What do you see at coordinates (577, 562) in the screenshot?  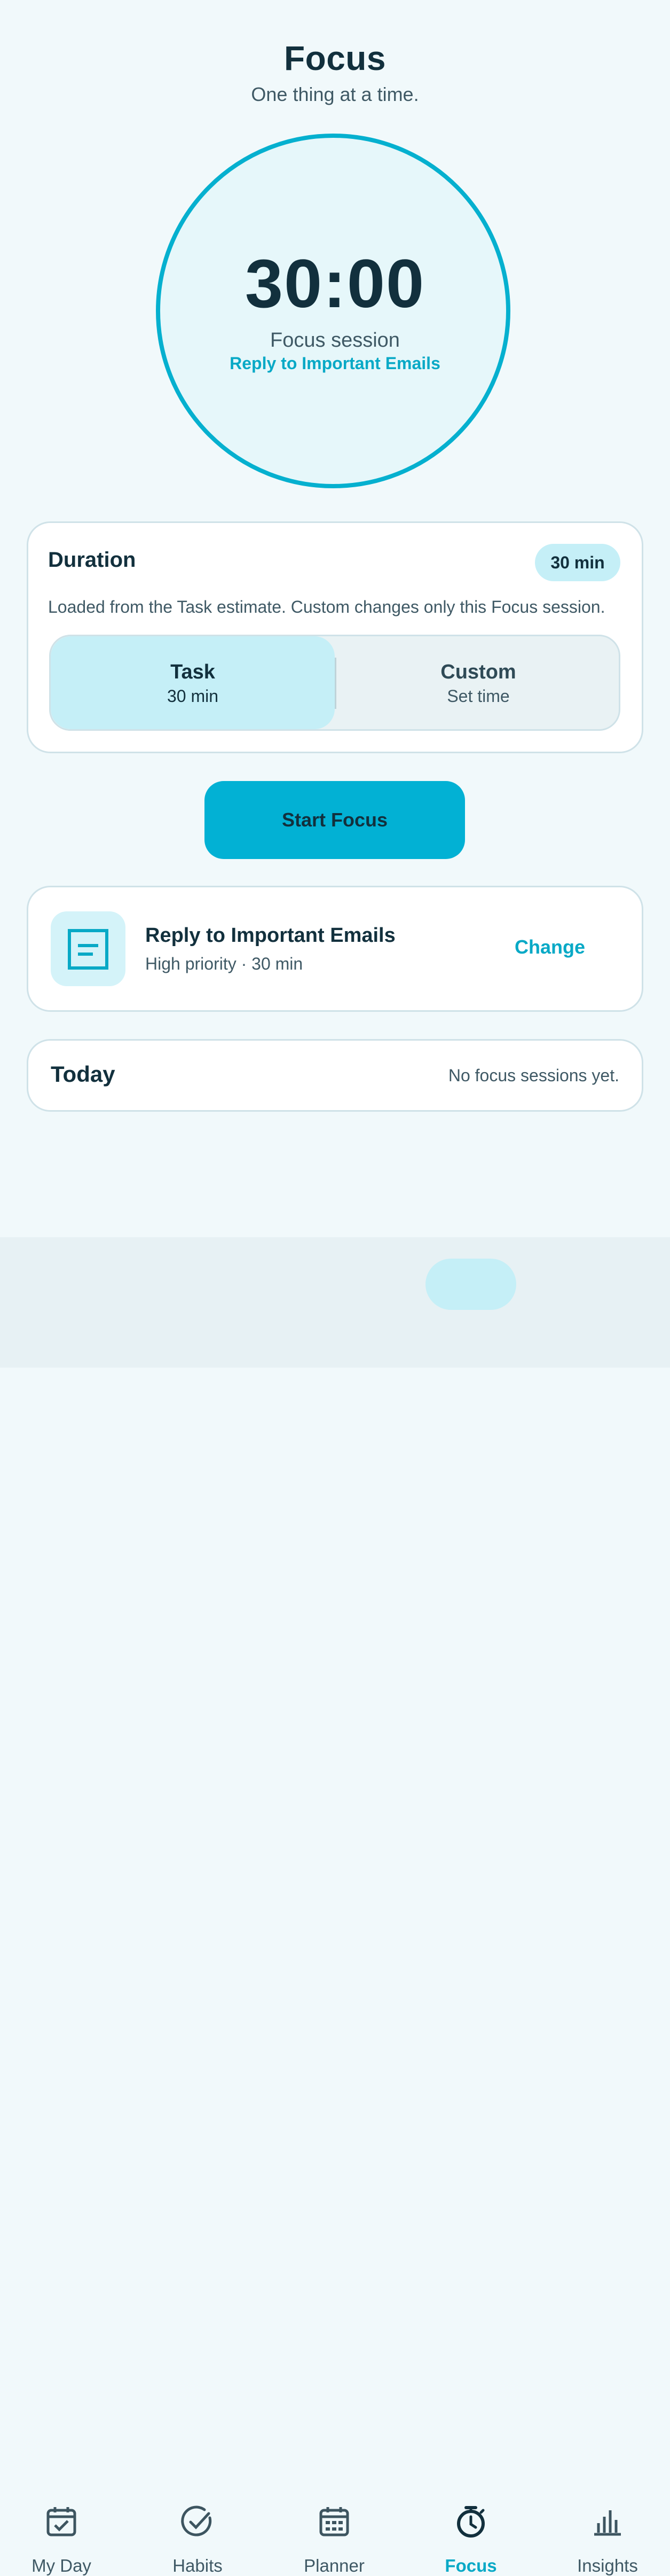 I see `duration-badge: 30 min` at bounding box center [577, 562].